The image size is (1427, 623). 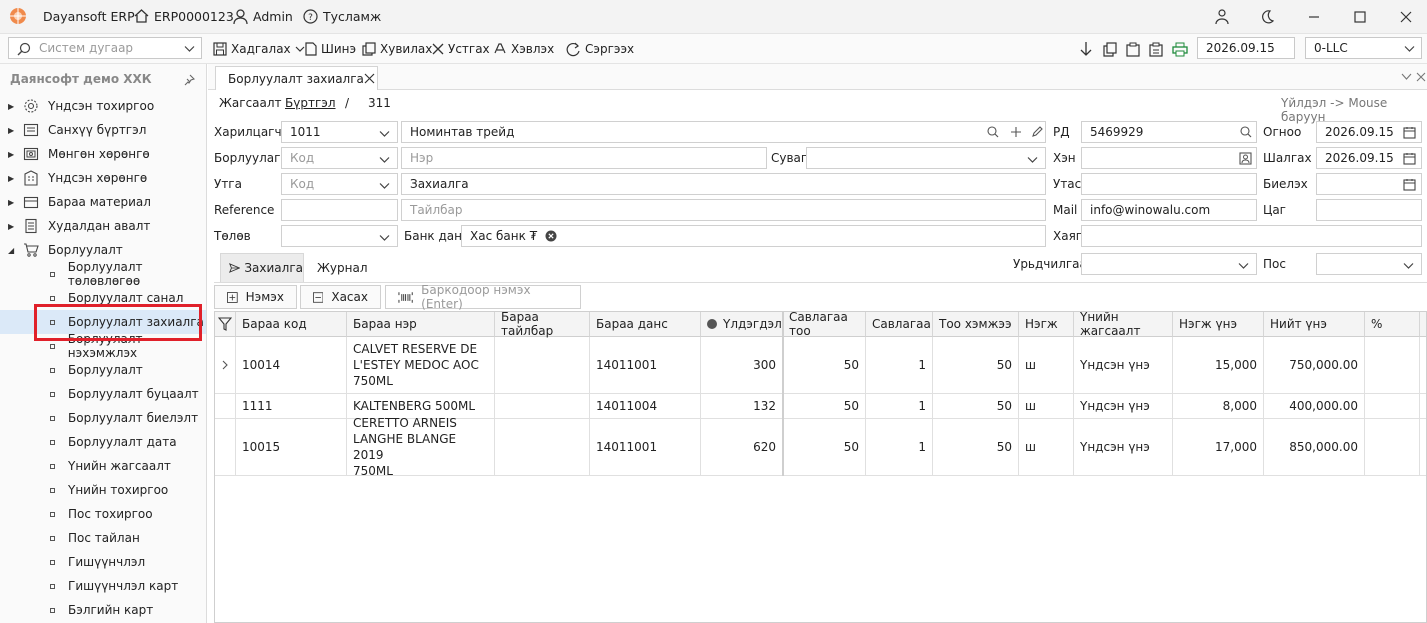 I want to click on sidebar-item-3: ▶ Мөнгөн хөрөнгө, so click(x=103, y=154).